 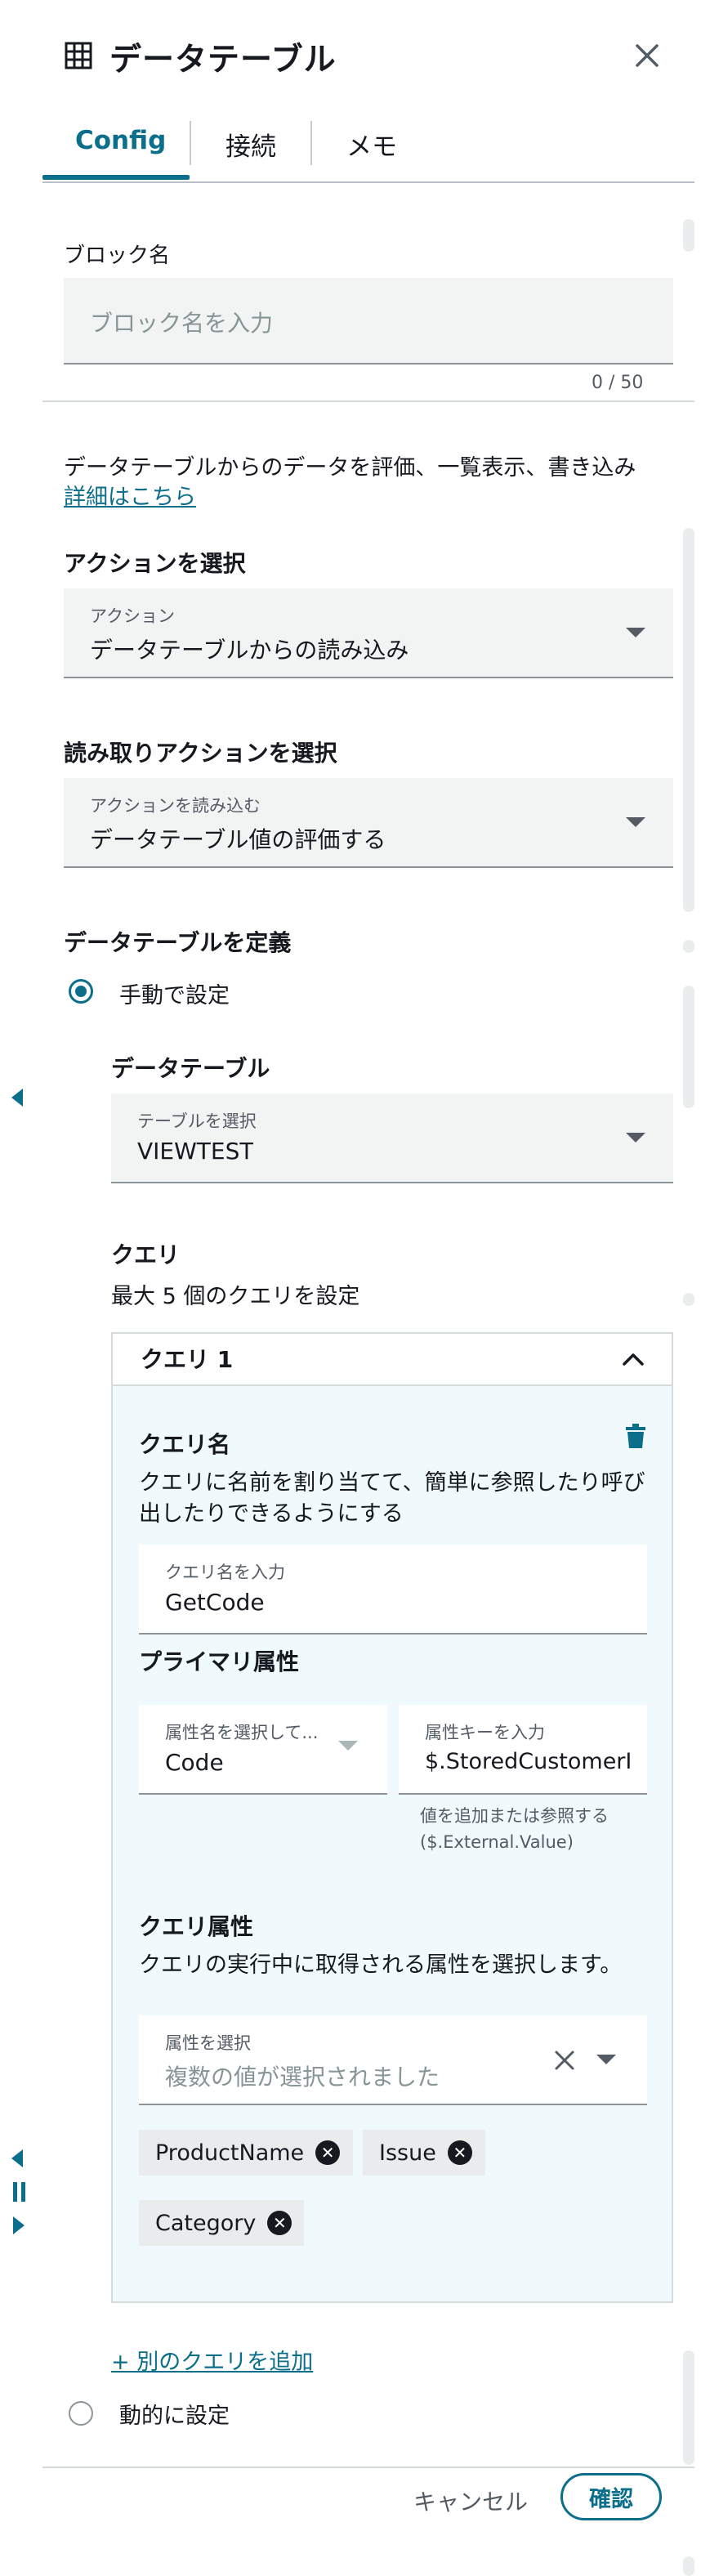 What do you see at coordinates (350, 468) in the screenshot?
I see `intro-description: データテーブルからのデータを評価、一覧表示、書き込み` at bounding box center [350, 468].